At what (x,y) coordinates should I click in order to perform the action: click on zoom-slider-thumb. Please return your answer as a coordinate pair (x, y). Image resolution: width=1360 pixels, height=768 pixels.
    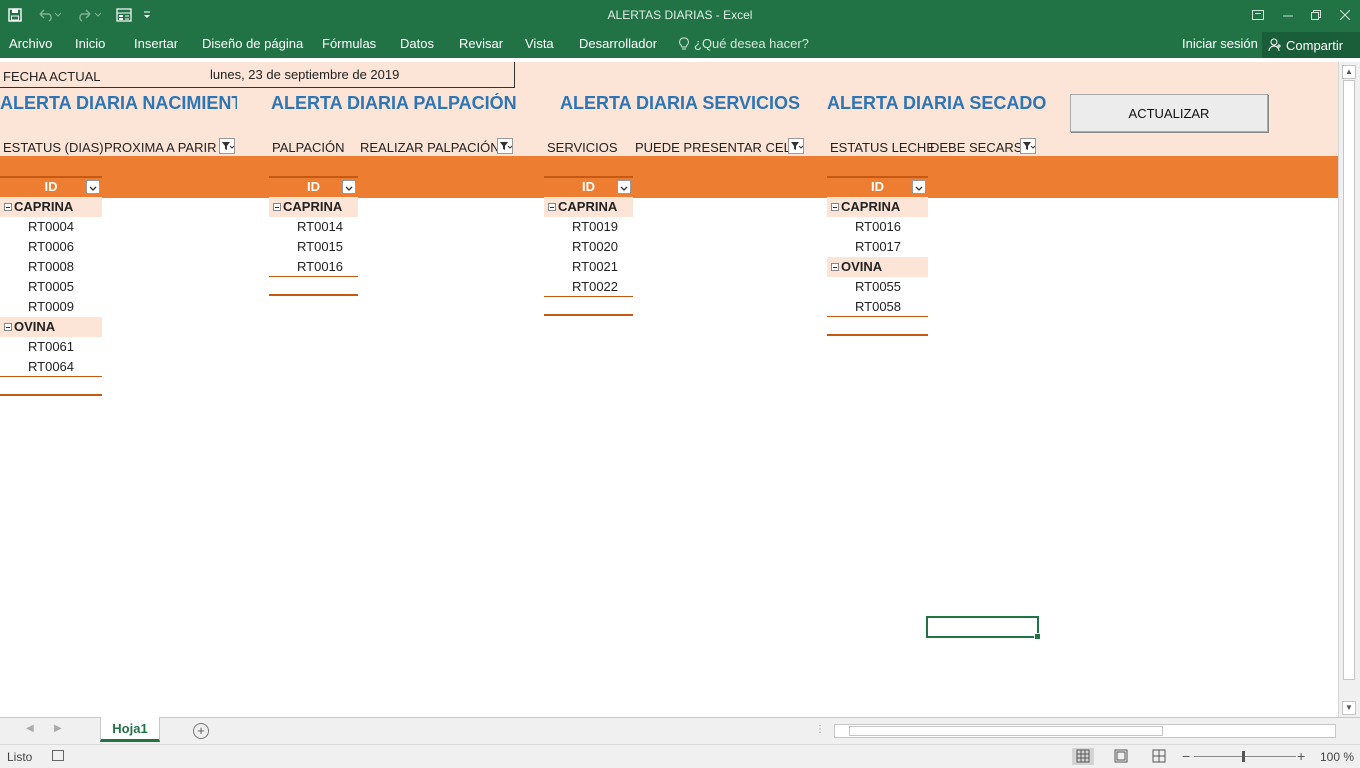
    Looking at the image, I should click on (1243, 756).